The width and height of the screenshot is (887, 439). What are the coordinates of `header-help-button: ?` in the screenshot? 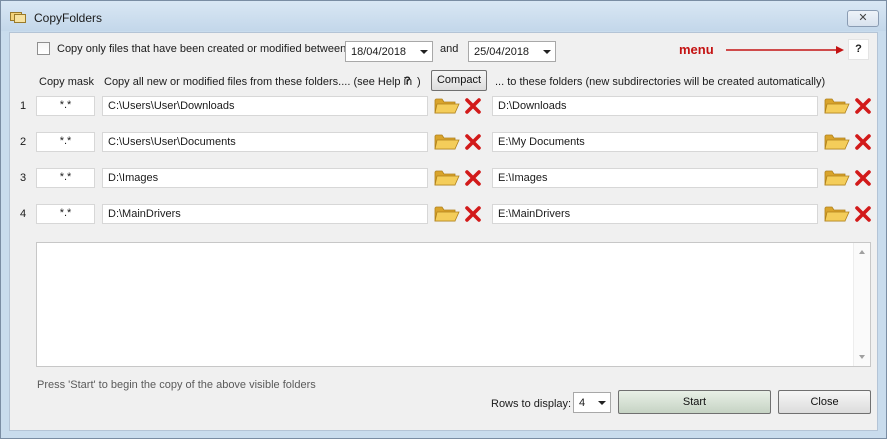 It's located at (407, 81).